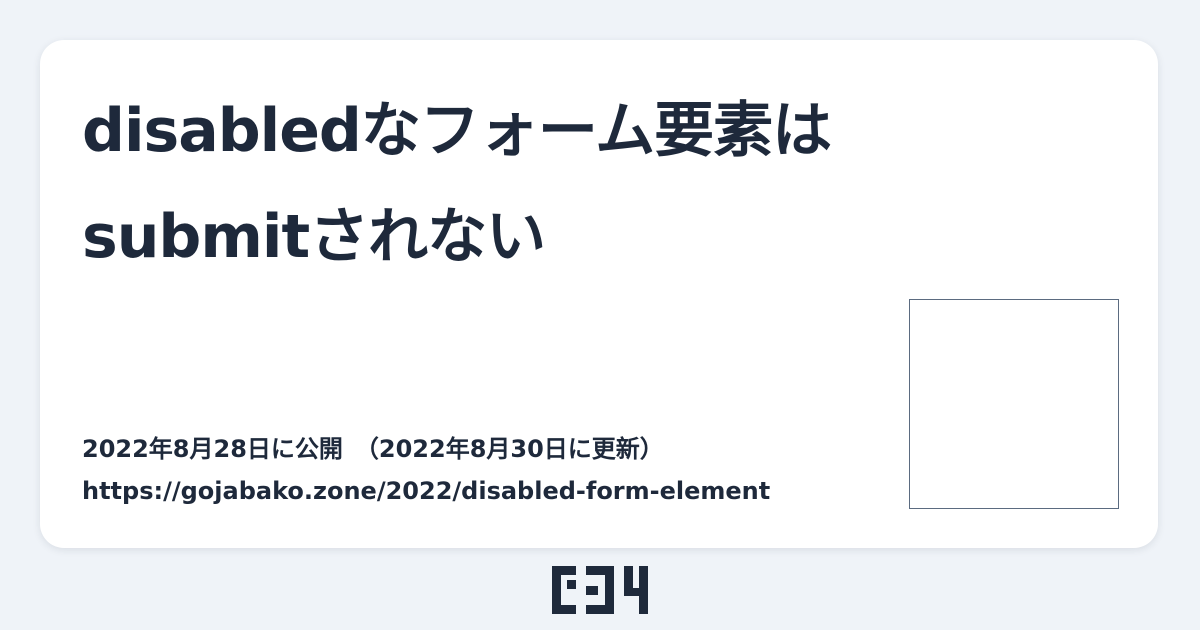 The width and height of the screenshot is (1200, 630). I want to click on updated-date: （2022年8月30日に更新）, so click(509, 449).